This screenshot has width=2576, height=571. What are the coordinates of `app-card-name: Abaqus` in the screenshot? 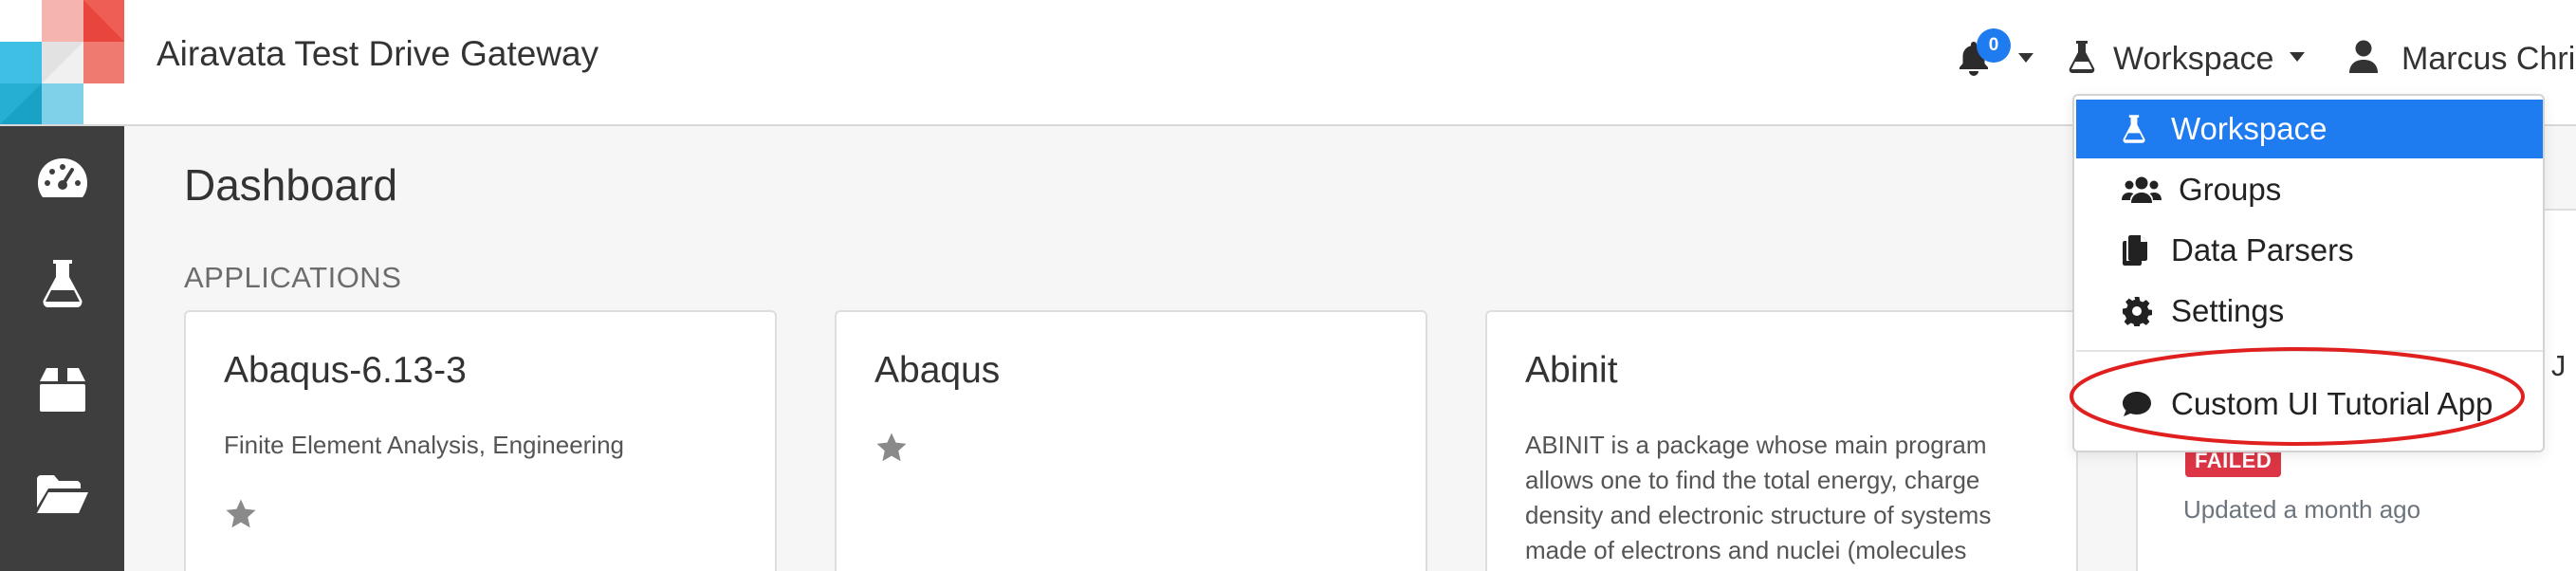 It's located at (937, 370).